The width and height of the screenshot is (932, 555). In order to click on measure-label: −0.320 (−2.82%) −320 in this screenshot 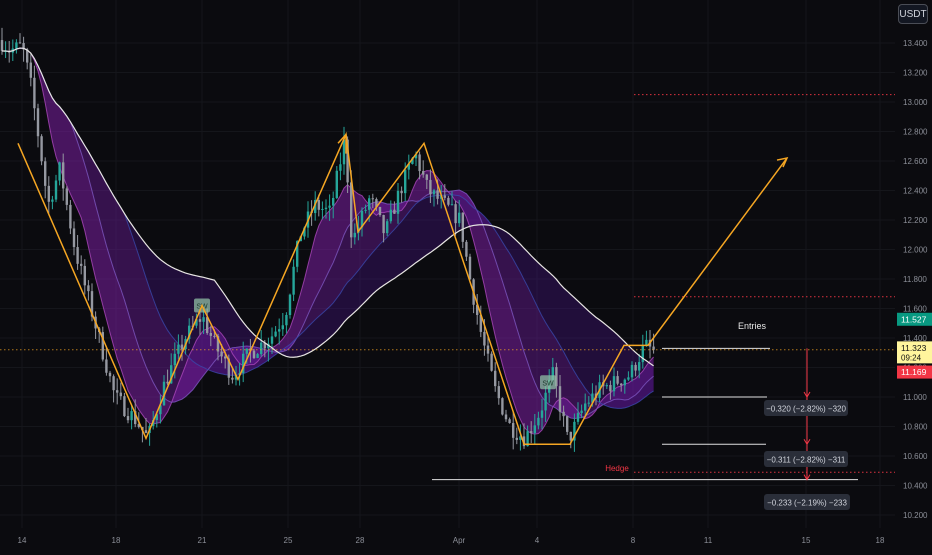, I will do `click(806, 409)`.